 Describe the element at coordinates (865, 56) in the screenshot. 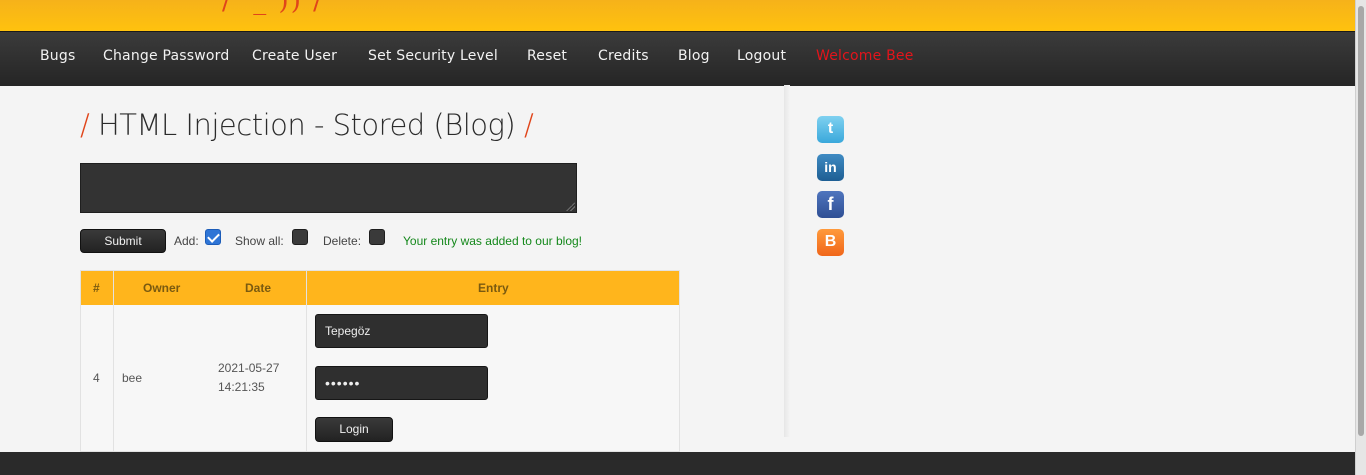

I see `nav-welcome: Welcome Bee` at that location.